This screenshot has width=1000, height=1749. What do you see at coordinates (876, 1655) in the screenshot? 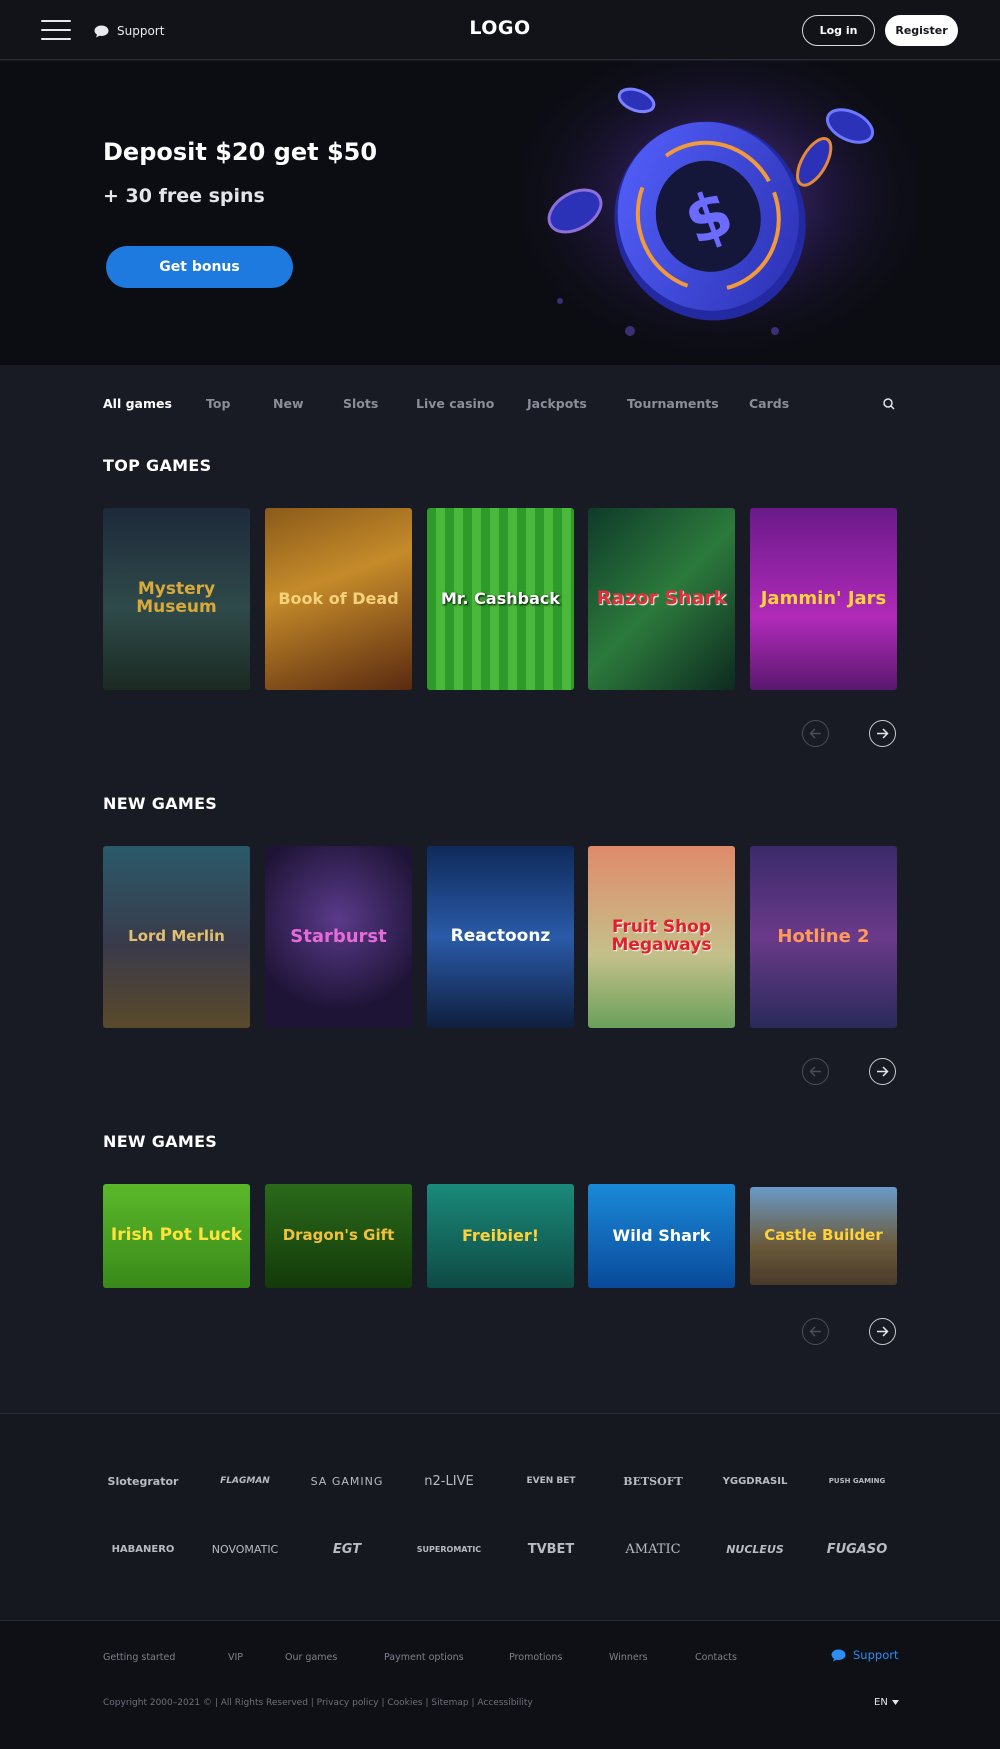
I see `footer-support-label: Support` at bounding box center [876, 1655].